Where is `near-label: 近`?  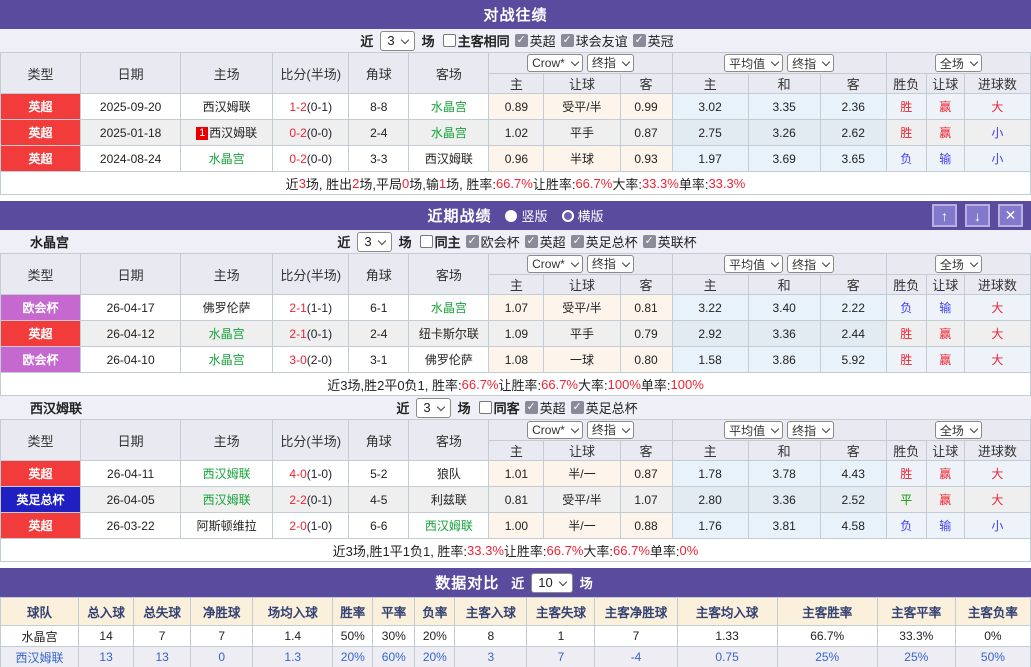
near-label: 近 is located at coordinates (403, 408).